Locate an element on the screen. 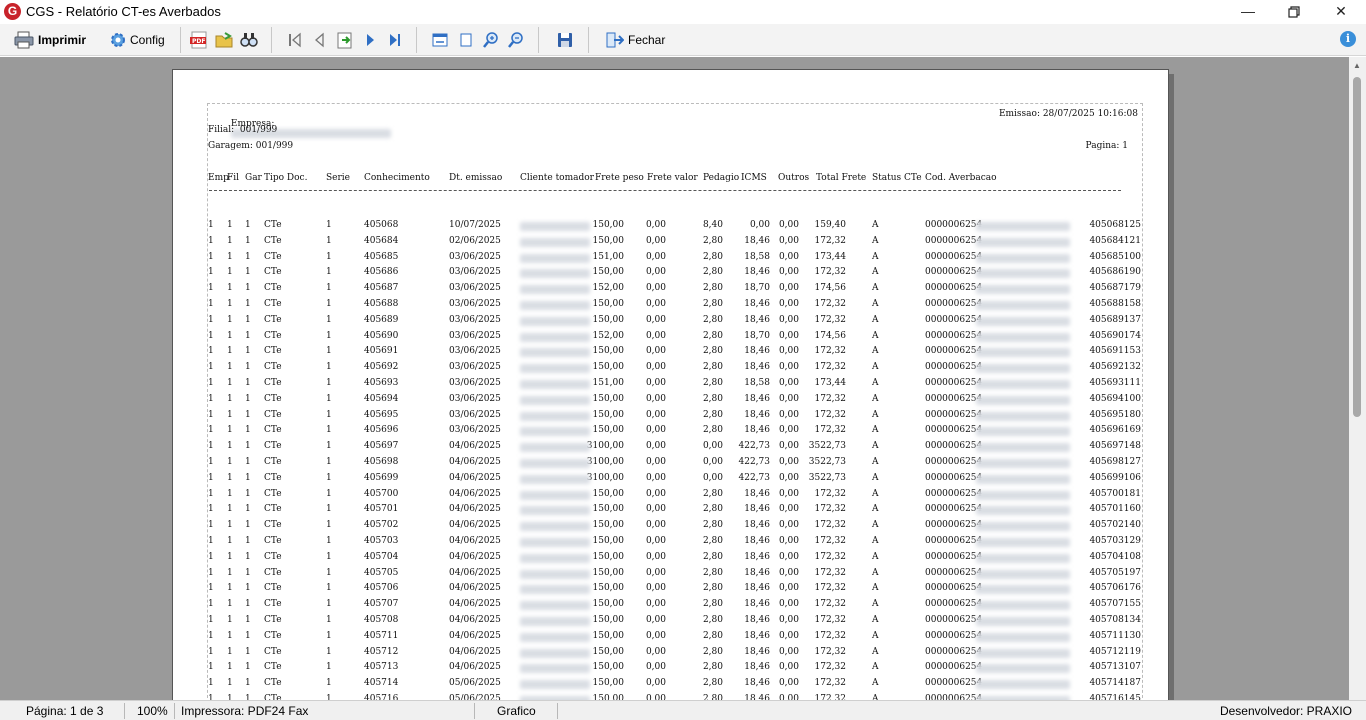 This screenshot has width=1366, height=720. print-button: Imprimir is located at coordinates (50, 40).